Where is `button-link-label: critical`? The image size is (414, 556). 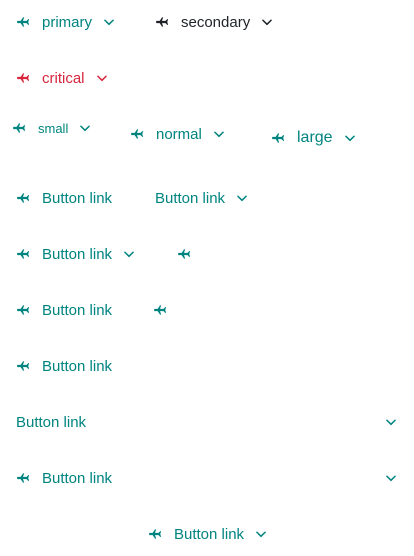 button-link-label: critical is located at coordinates (63, 78).